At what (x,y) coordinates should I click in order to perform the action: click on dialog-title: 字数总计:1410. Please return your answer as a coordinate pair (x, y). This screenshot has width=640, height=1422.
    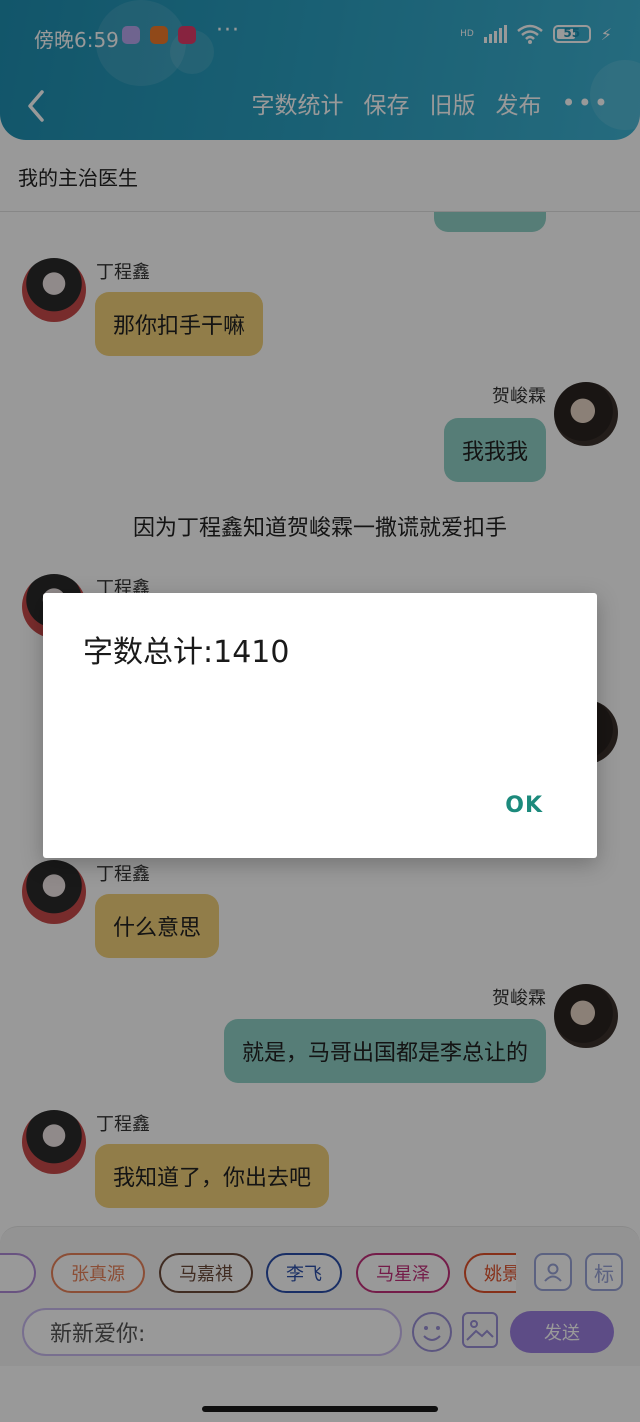
    Looking at the image, I should click on (186, 652).